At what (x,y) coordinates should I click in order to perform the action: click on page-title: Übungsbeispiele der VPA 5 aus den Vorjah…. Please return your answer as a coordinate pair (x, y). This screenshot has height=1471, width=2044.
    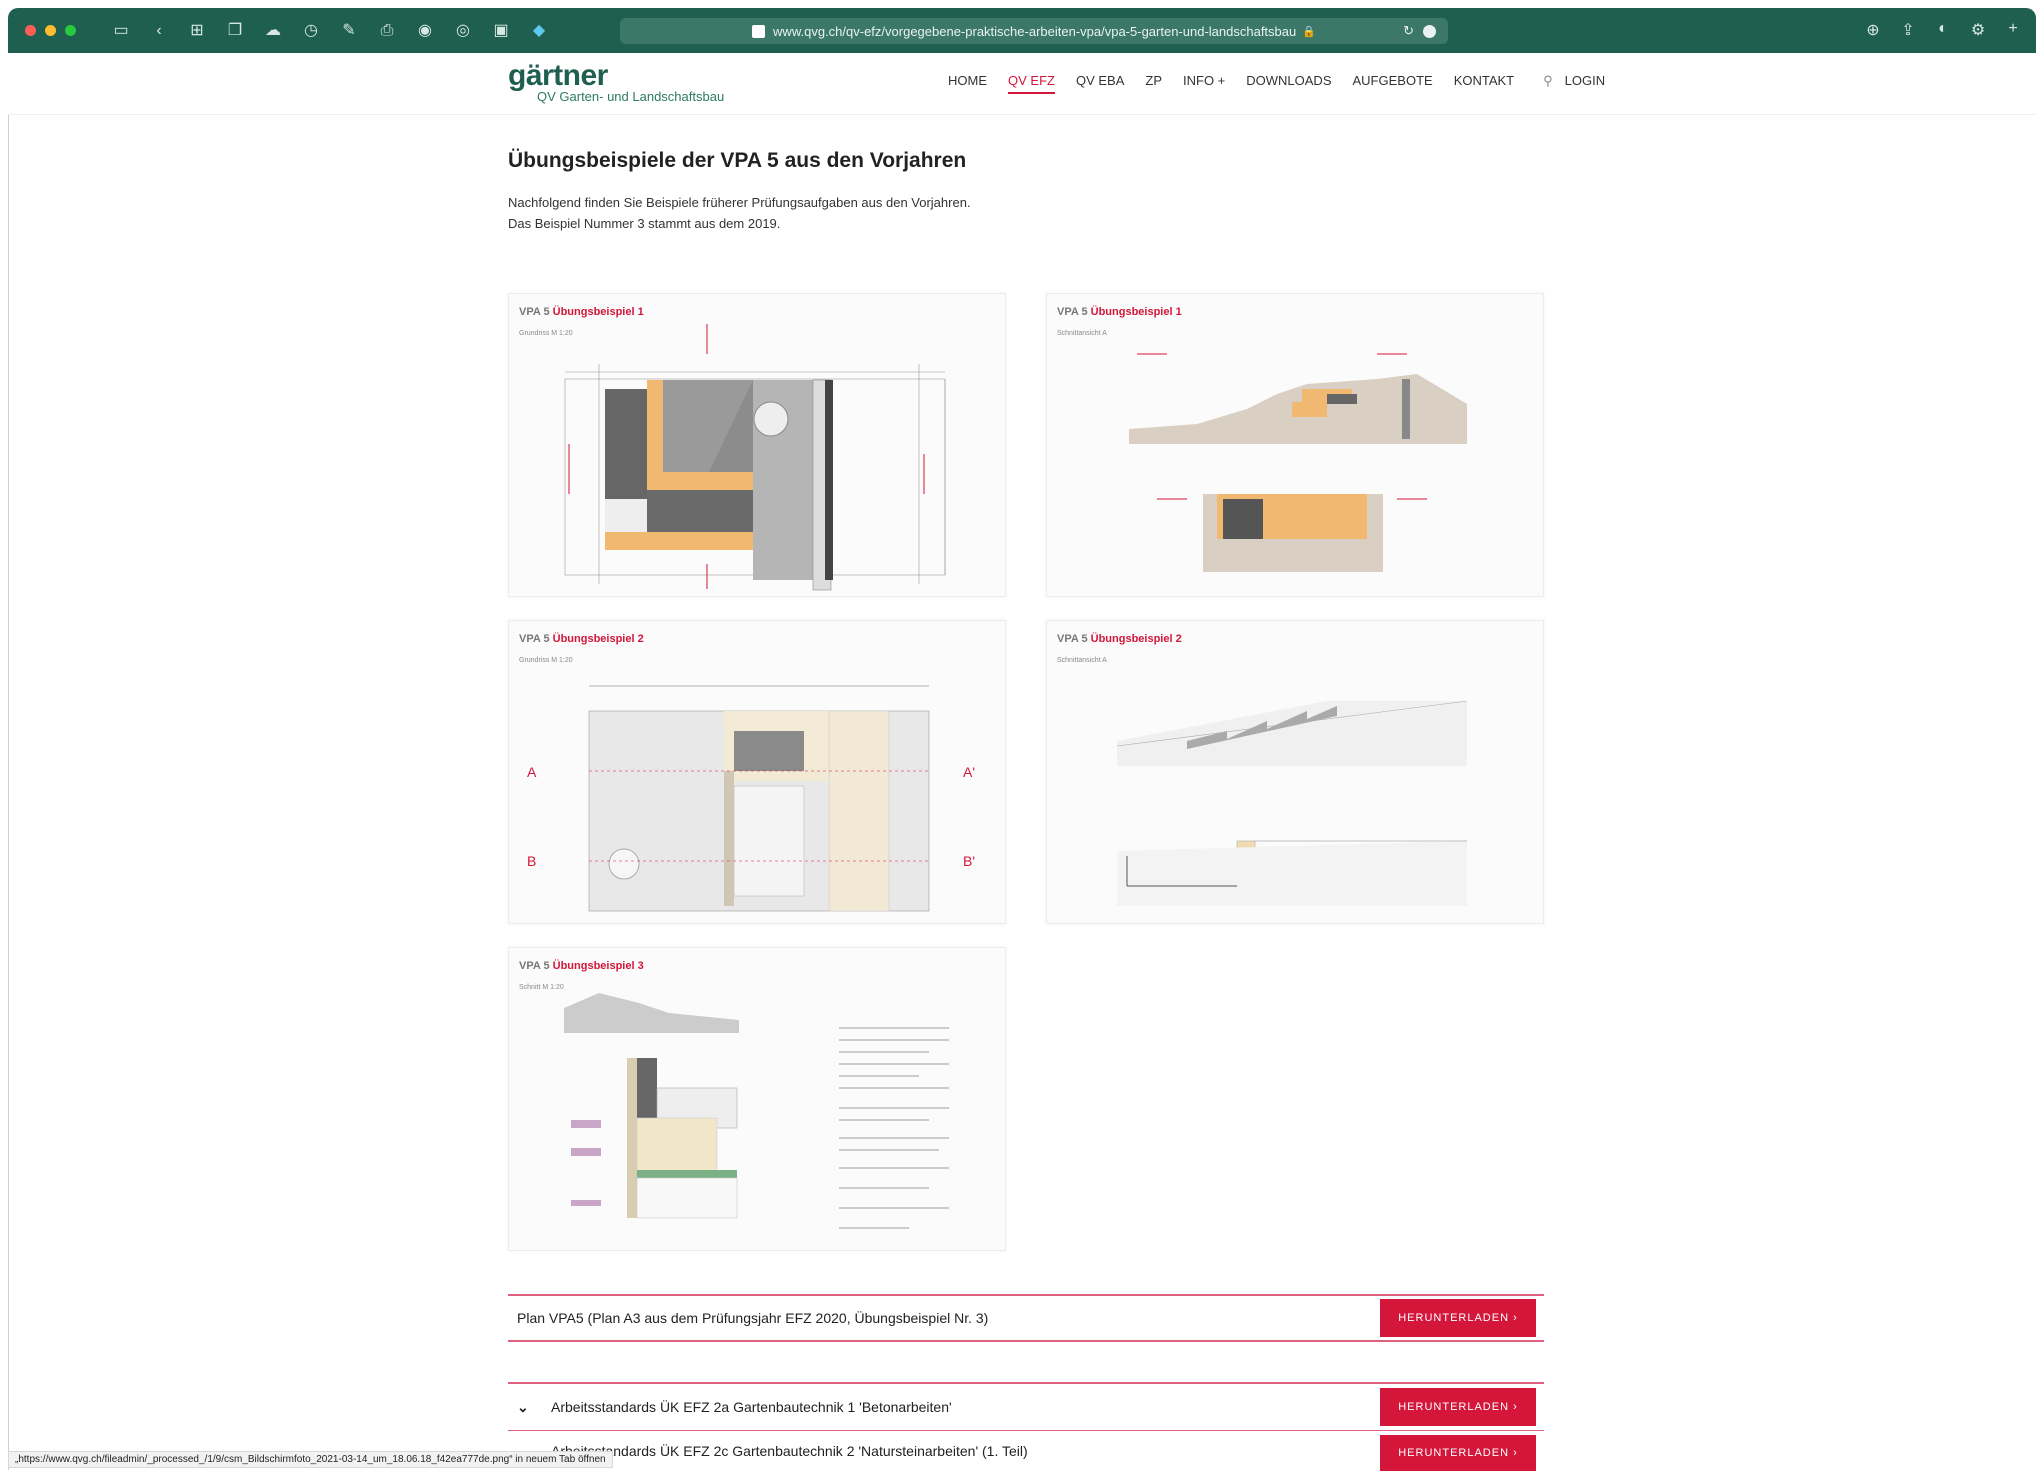
    Looking at the image, I should click on (737, 160).